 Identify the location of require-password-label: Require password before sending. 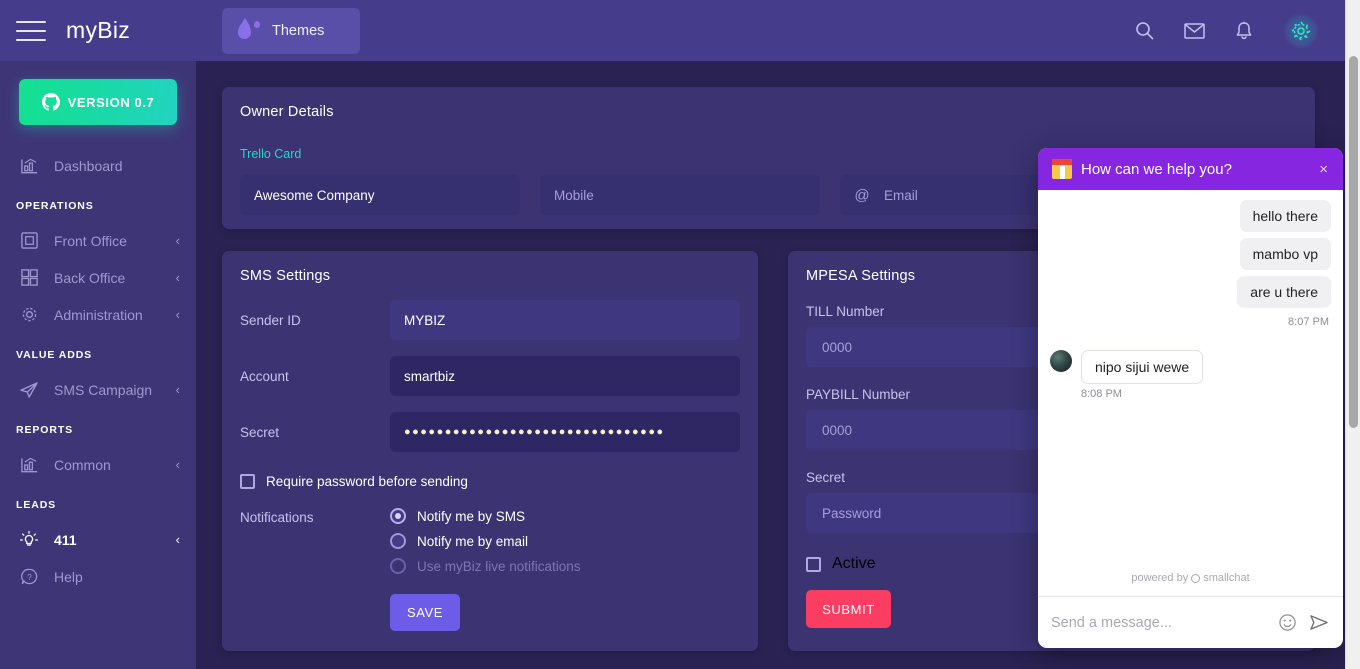
(367, 481).